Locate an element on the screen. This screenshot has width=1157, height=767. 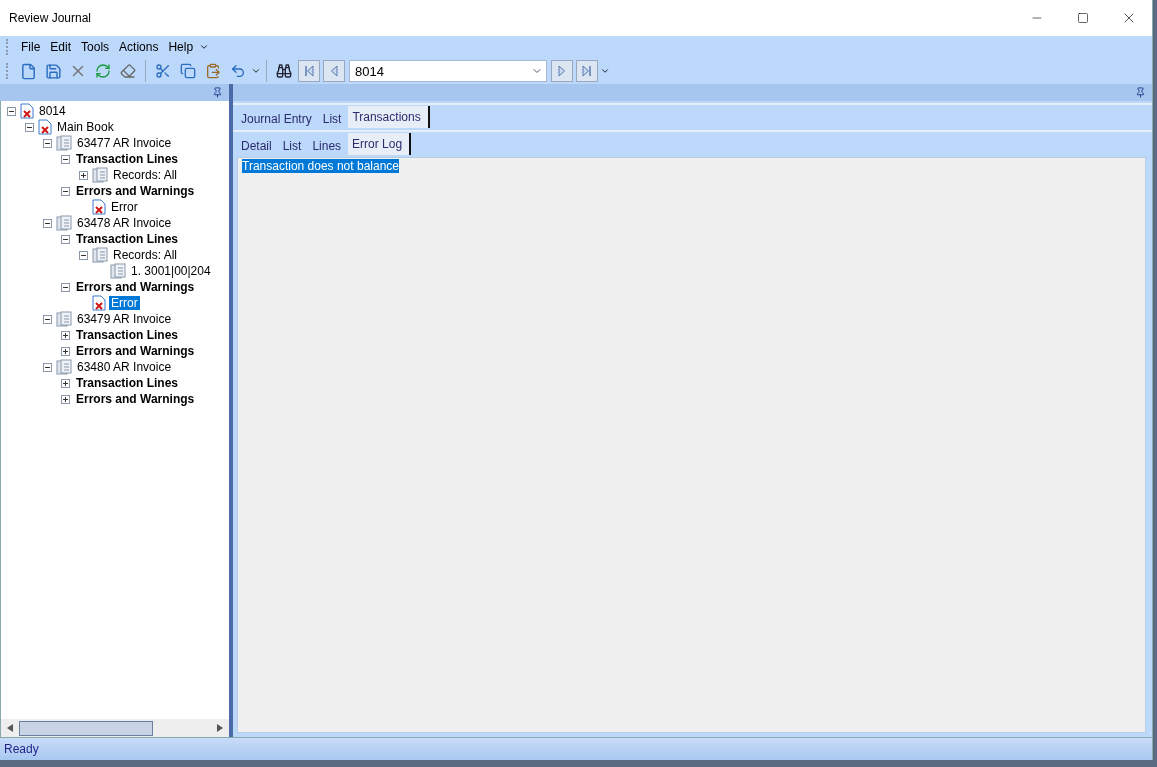
maximize-icon is located at coordinates (1083, 18).